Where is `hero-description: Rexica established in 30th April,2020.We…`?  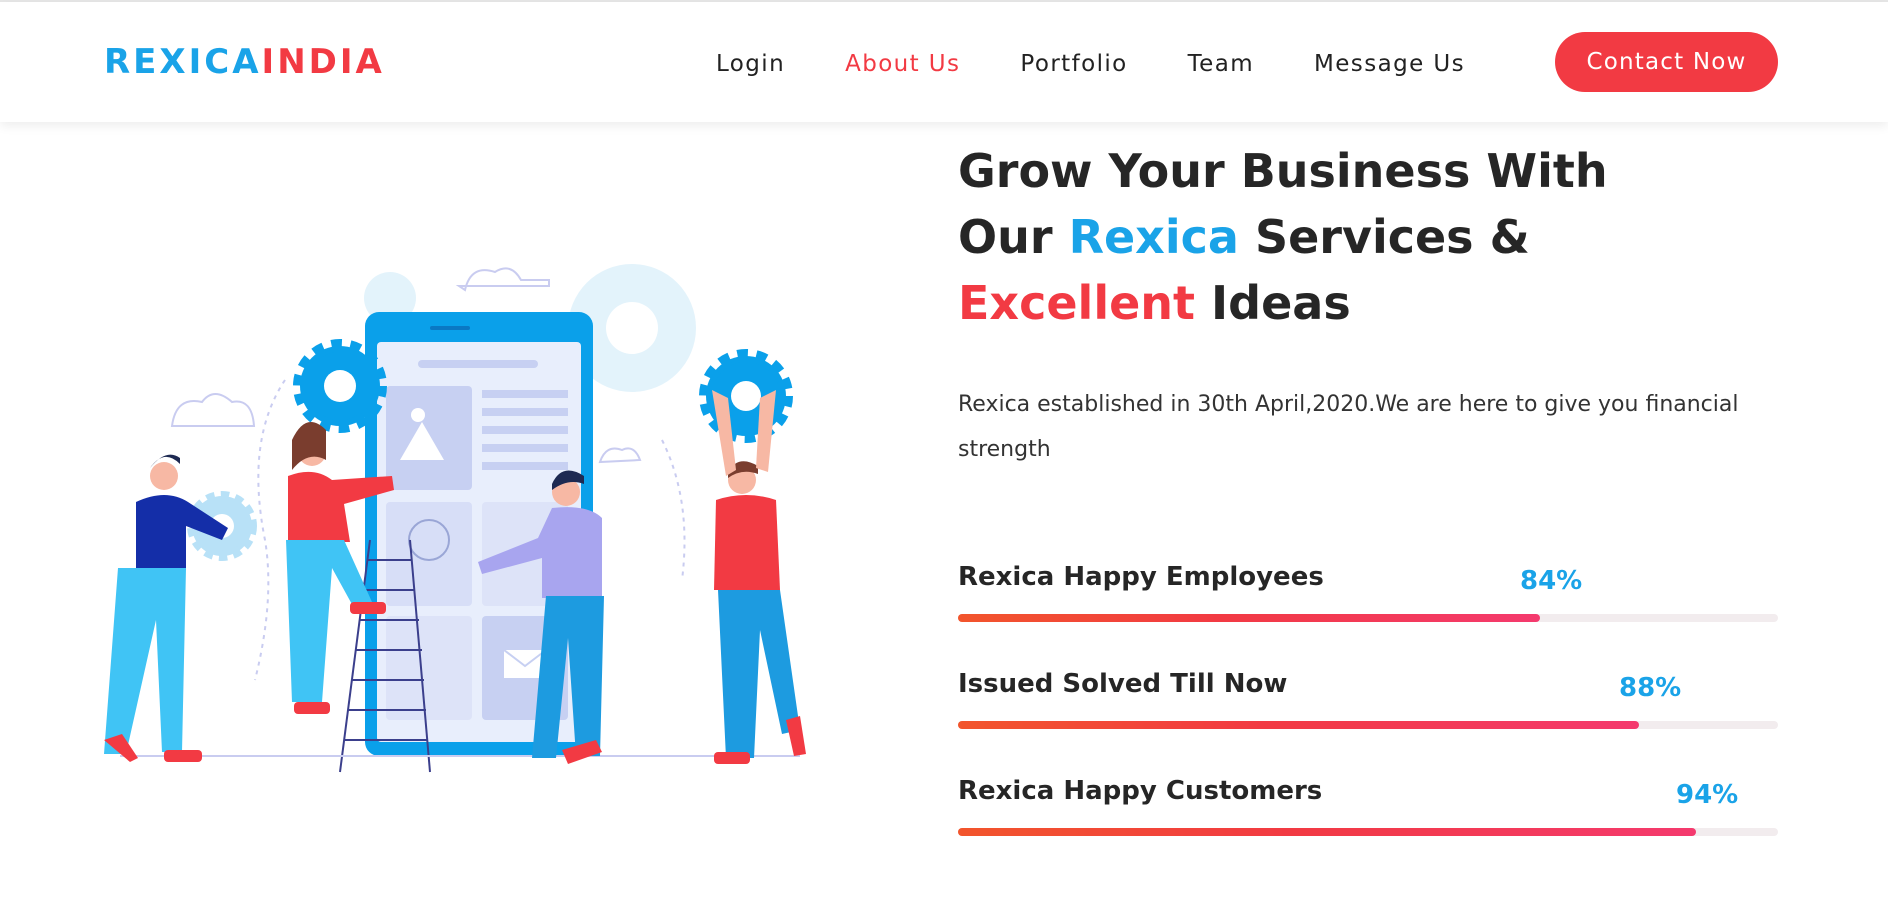 hero-description: Rexica established in 30th April,2020.We… is located at coordinates (1348, 427).